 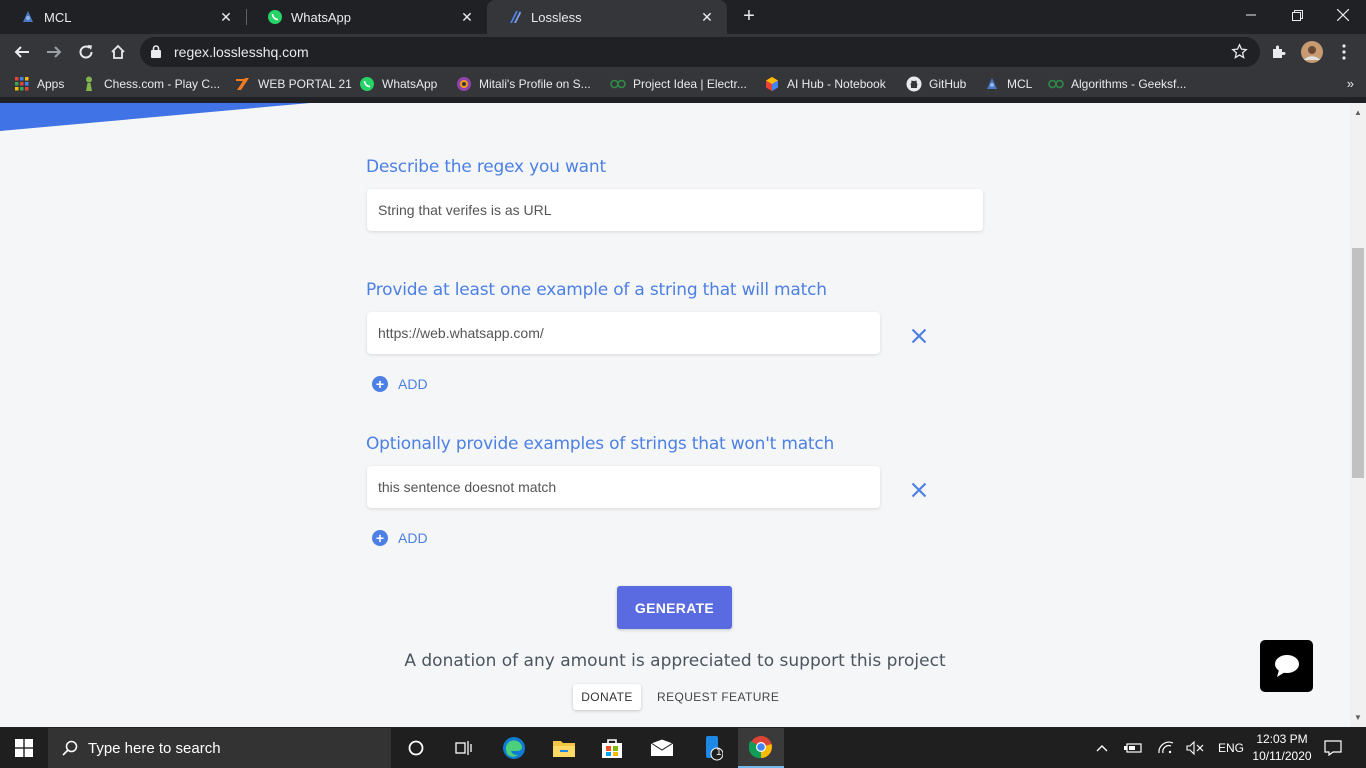 What do you see at coordinates (1358, 363) in the screenshot?
I see `scrollbar-thumb` at bounding box center [1358, 363].